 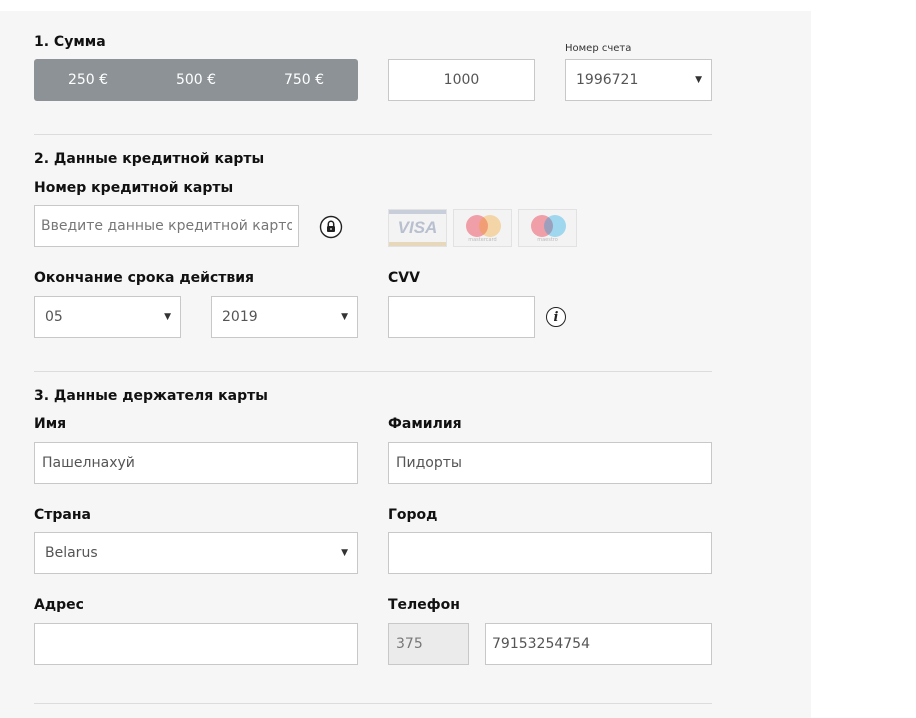 I want to click on phone-label: Телефон, so click(x=424, y=605).